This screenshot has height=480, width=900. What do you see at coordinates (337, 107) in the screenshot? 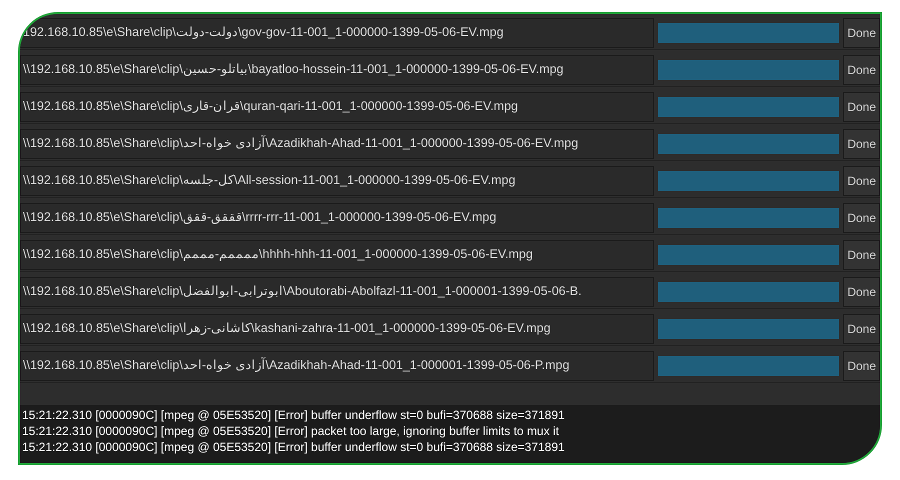
I see `file-path-field: \\192.168.10.85\e\Share\clip\قران-قاری\quran-qari-11-001_1-000000-1399-05-06-EV.mpg` at bounding box center [337, 107].